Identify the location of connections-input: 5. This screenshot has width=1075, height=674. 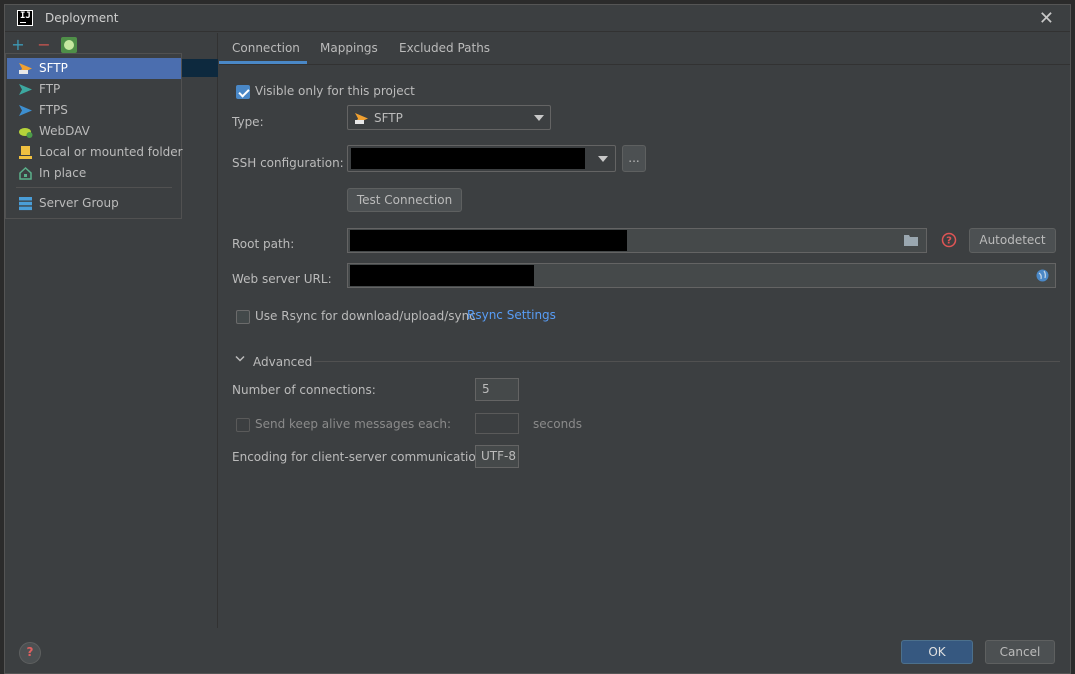
(497, 389).